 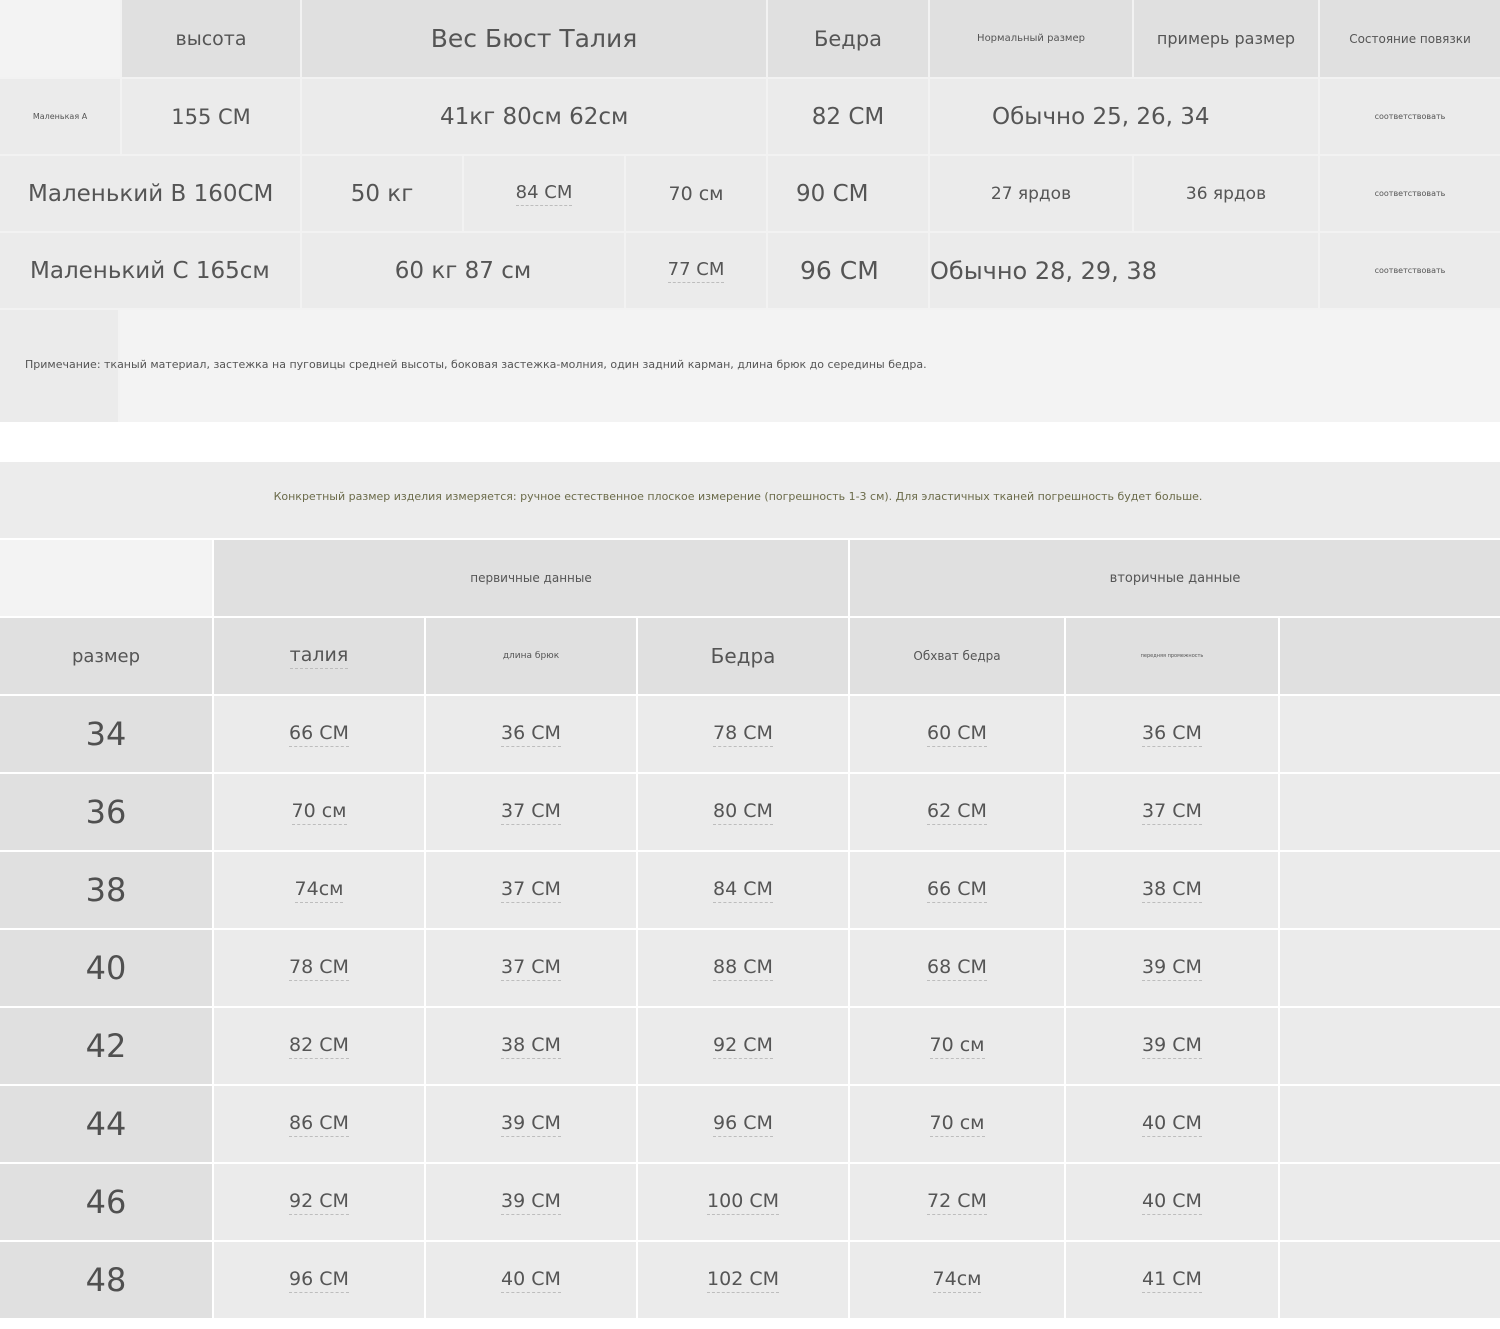 I want to click on waist-cell: 86 СМ, so click(x=319, y=1124).